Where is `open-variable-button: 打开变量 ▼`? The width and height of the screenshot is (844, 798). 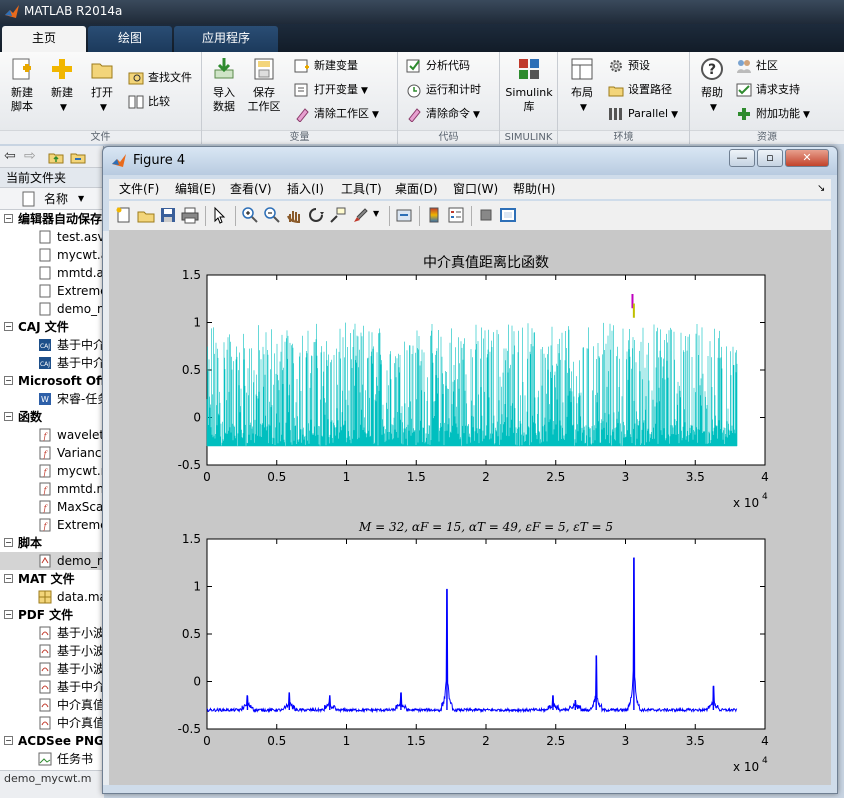 open-variable-button: 打开变量 ▼ is located at coordinates (331, 90).